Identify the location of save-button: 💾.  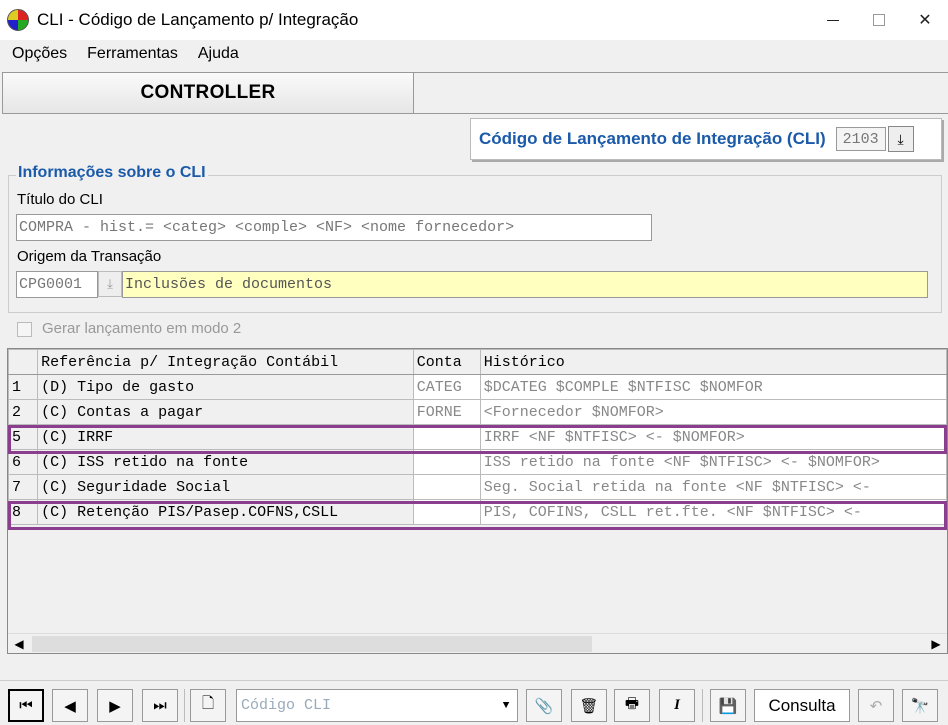
(728, 705).